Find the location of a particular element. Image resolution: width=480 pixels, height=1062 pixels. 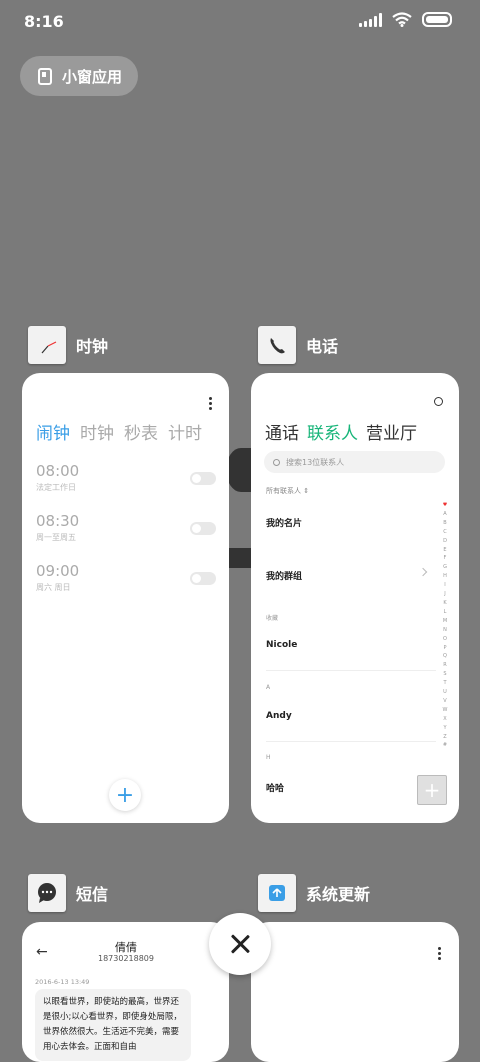

alarm-repeat: 周六 周日 is located at coordinates (53, 587).